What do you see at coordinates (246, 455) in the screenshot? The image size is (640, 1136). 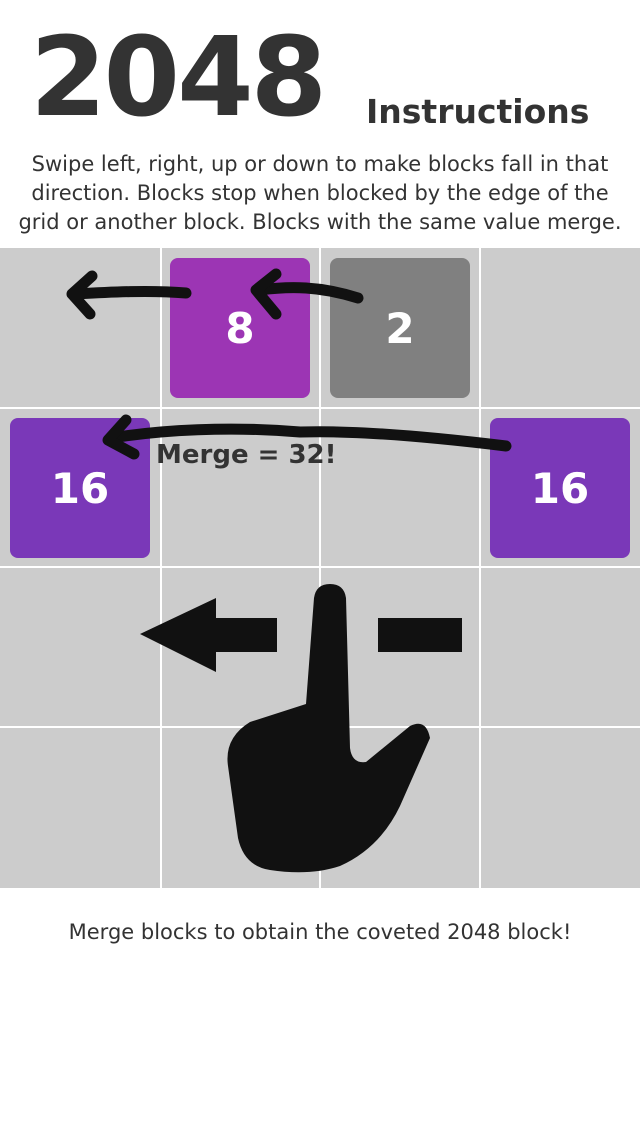 I see `merge-label: Merge = 32!` at bounding box center [246, 455].